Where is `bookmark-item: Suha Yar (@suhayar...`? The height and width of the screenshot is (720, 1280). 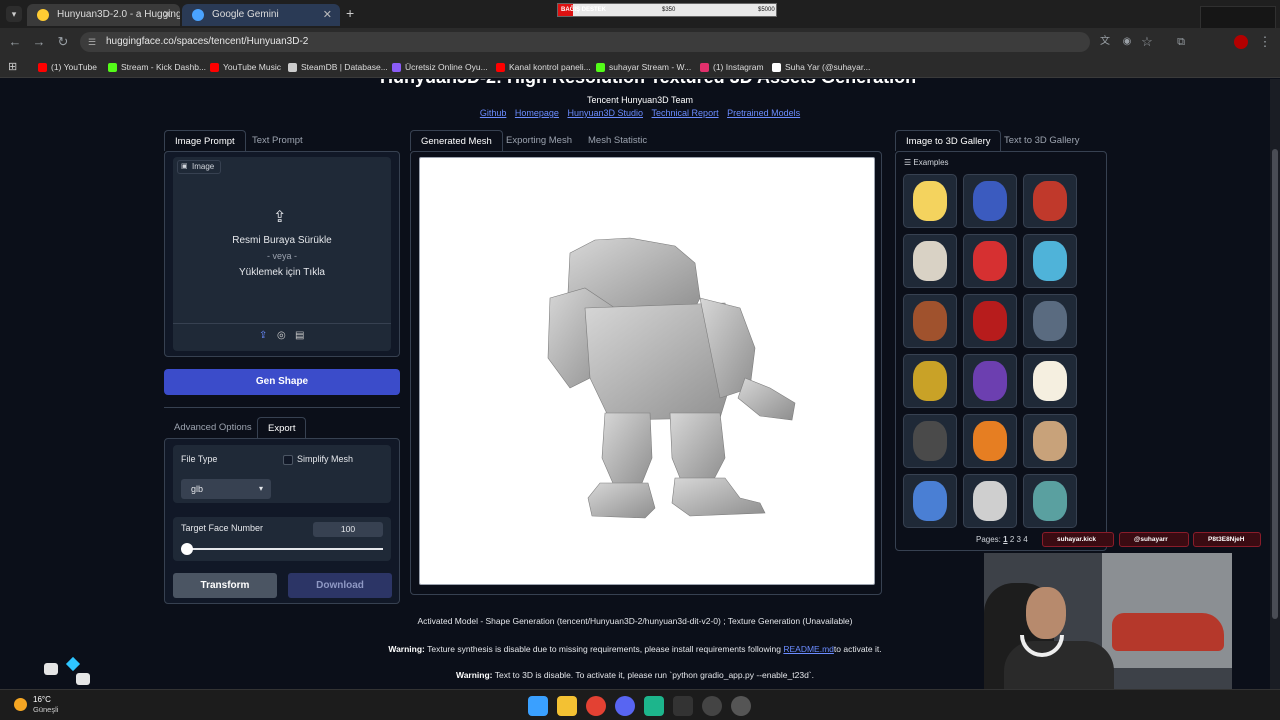
bookmark-item: Suha Yar (@suhayar... is located at coordinates (821, 67).